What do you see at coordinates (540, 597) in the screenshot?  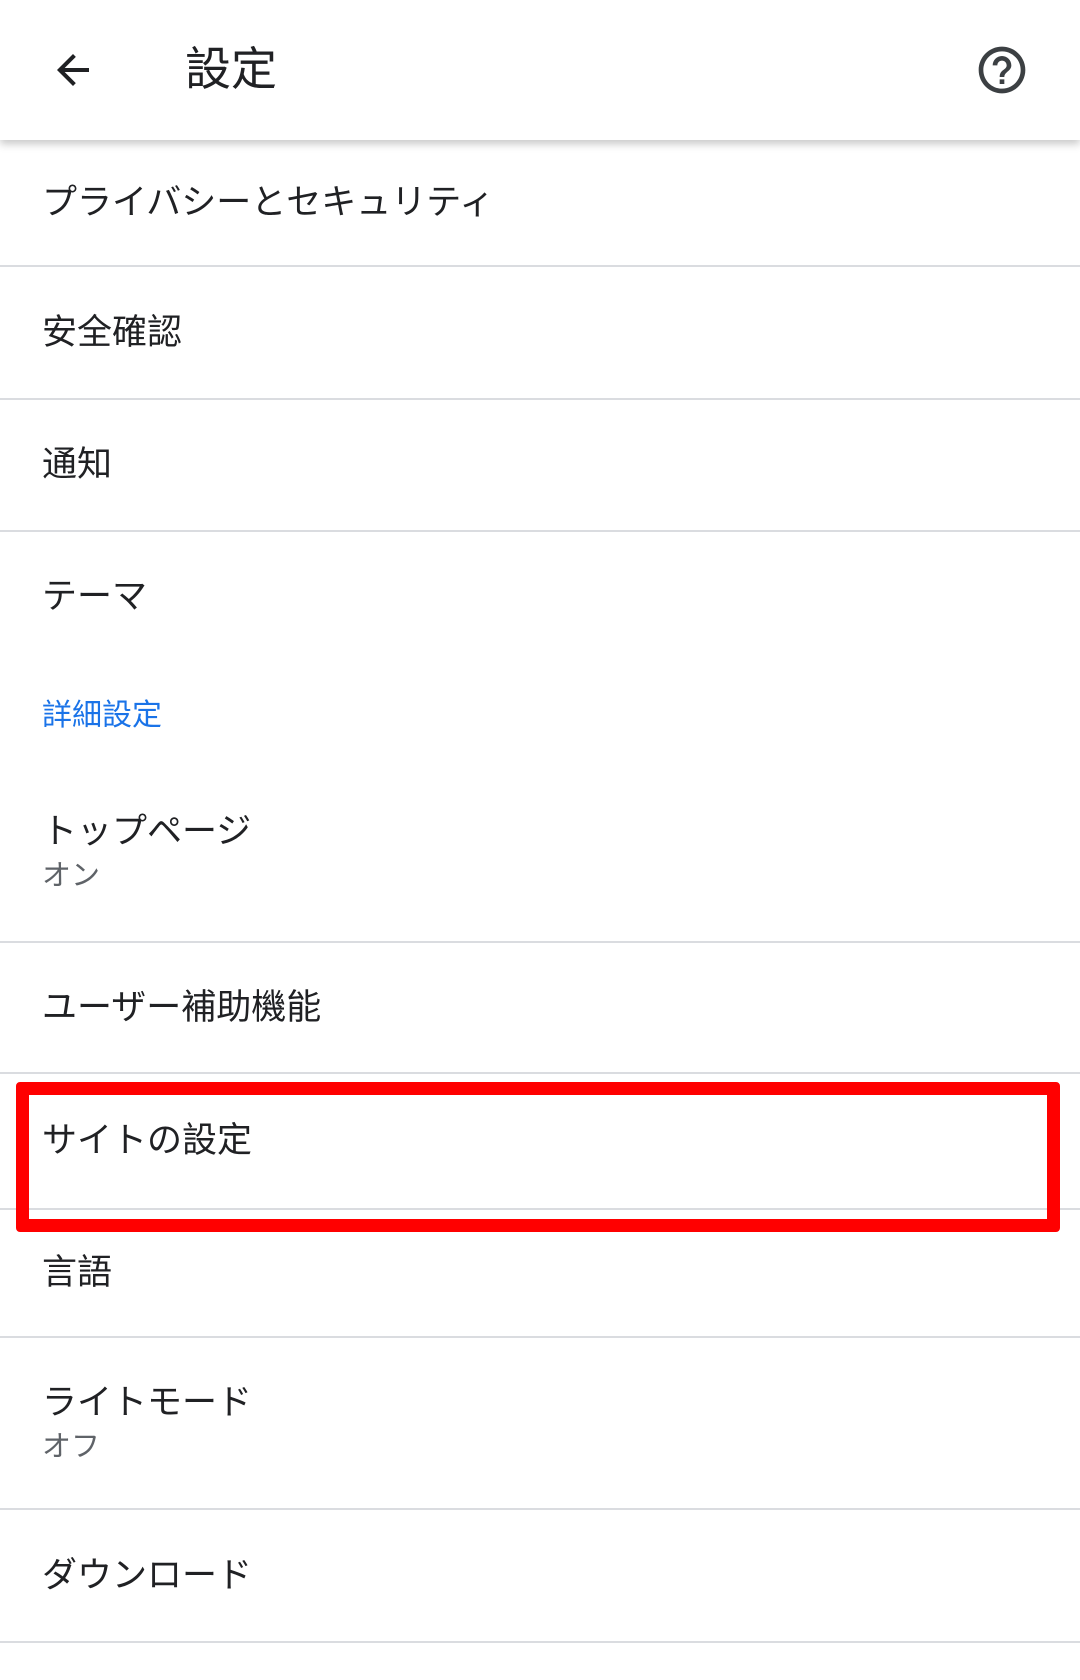 I see `settings-item-theme: テーマ` at bounding box center [540, 597].